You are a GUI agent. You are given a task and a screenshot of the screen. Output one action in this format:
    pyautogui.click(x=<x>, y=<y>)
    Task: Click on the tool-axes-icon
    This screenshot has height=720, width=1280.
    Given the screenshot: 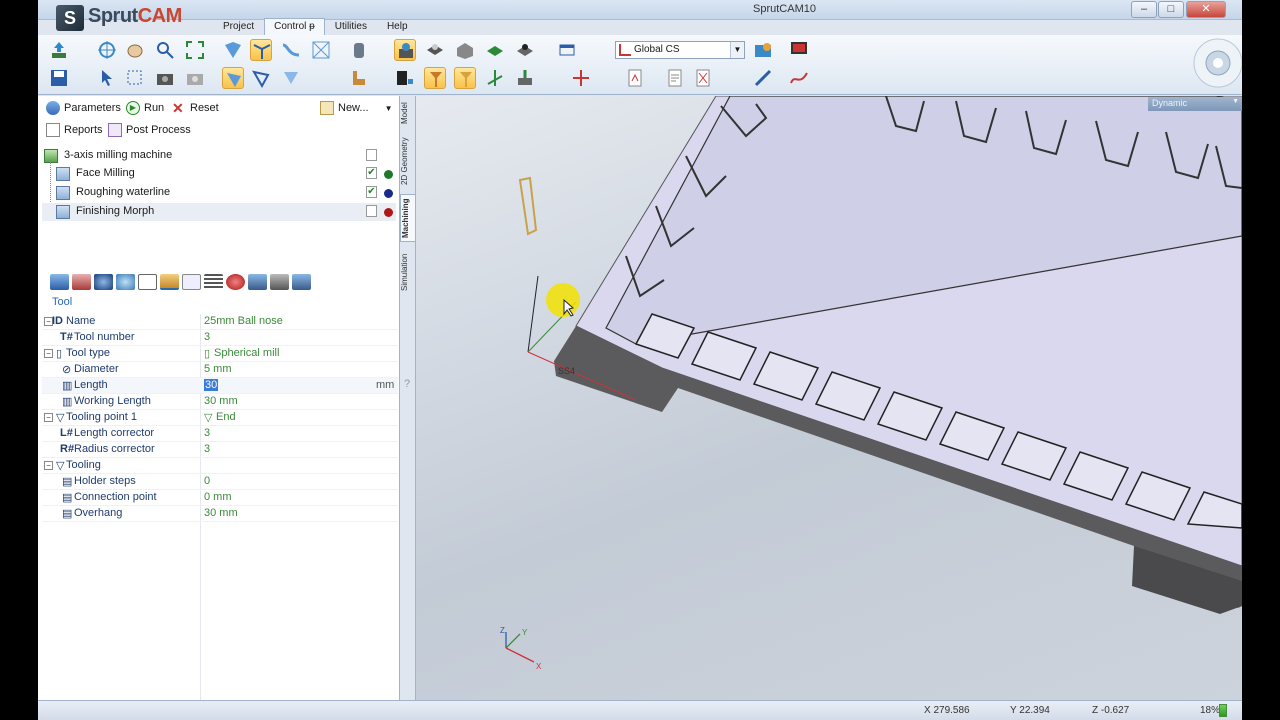 What is the action you would take?
    pyautogui.click(x=495, y=78)
    